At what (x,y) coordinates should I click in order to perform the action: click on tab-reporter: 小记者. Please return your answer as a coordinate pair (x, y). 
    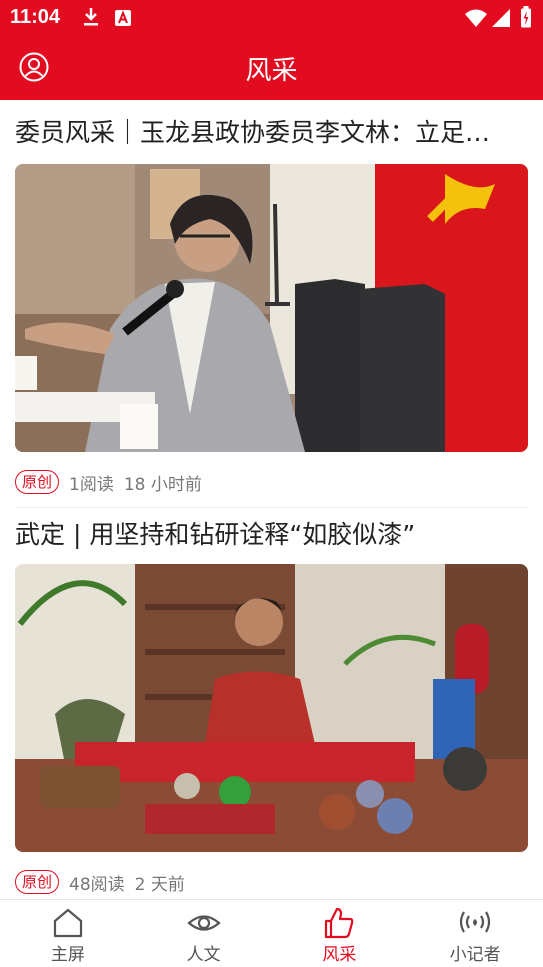
    Looking at the image, I should click on (475, 933).